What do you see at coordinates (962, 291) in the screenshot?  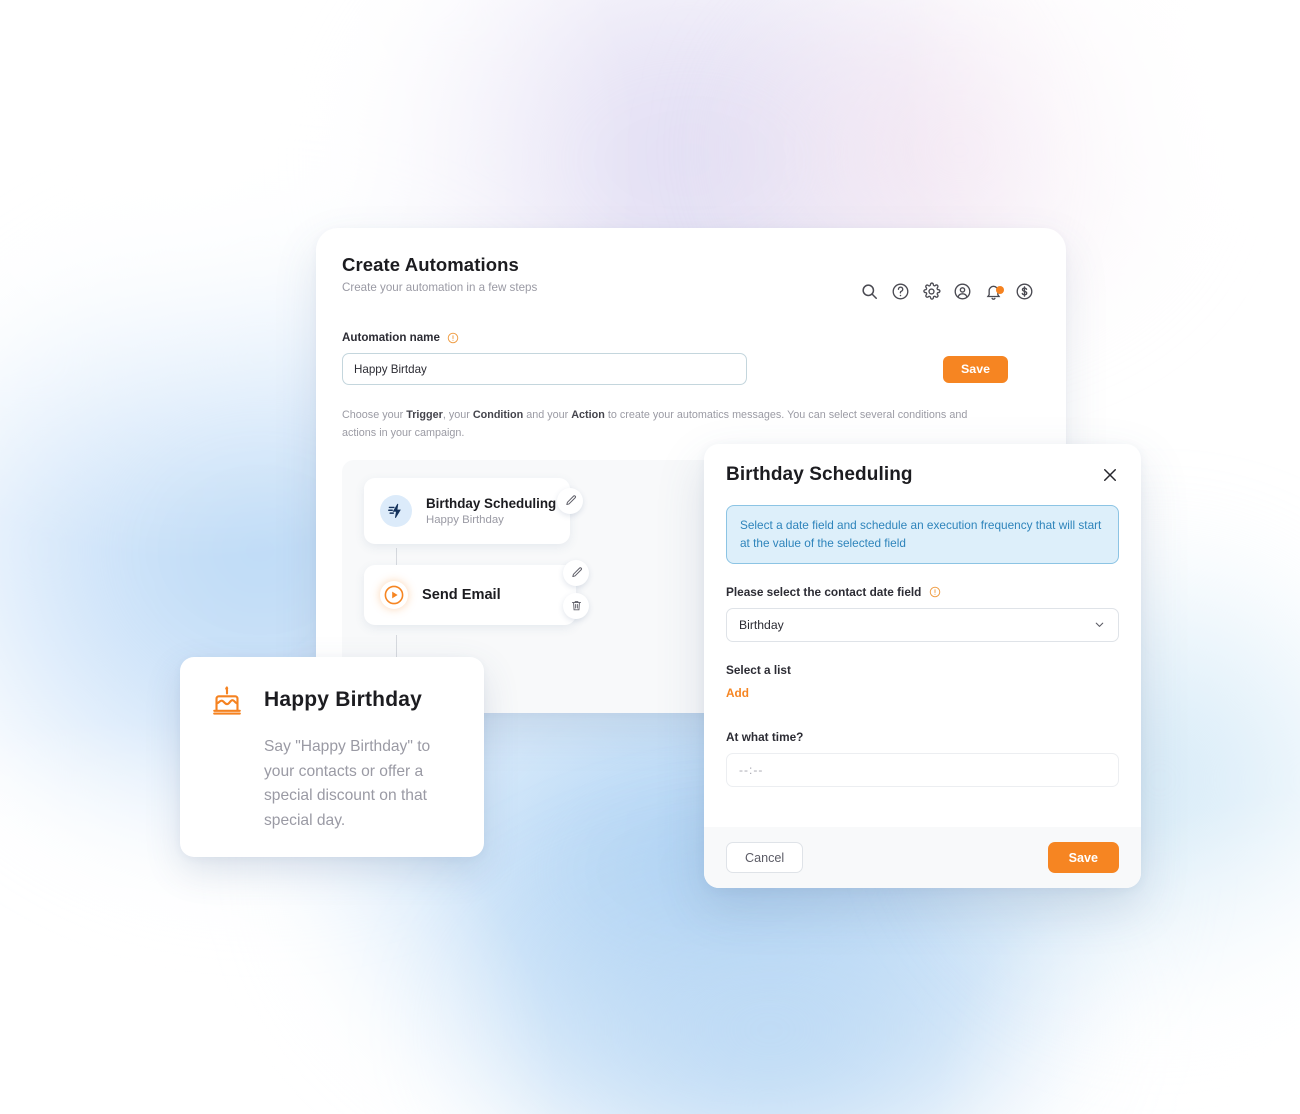 I see `user-icon` at bounding box center [962, 291].